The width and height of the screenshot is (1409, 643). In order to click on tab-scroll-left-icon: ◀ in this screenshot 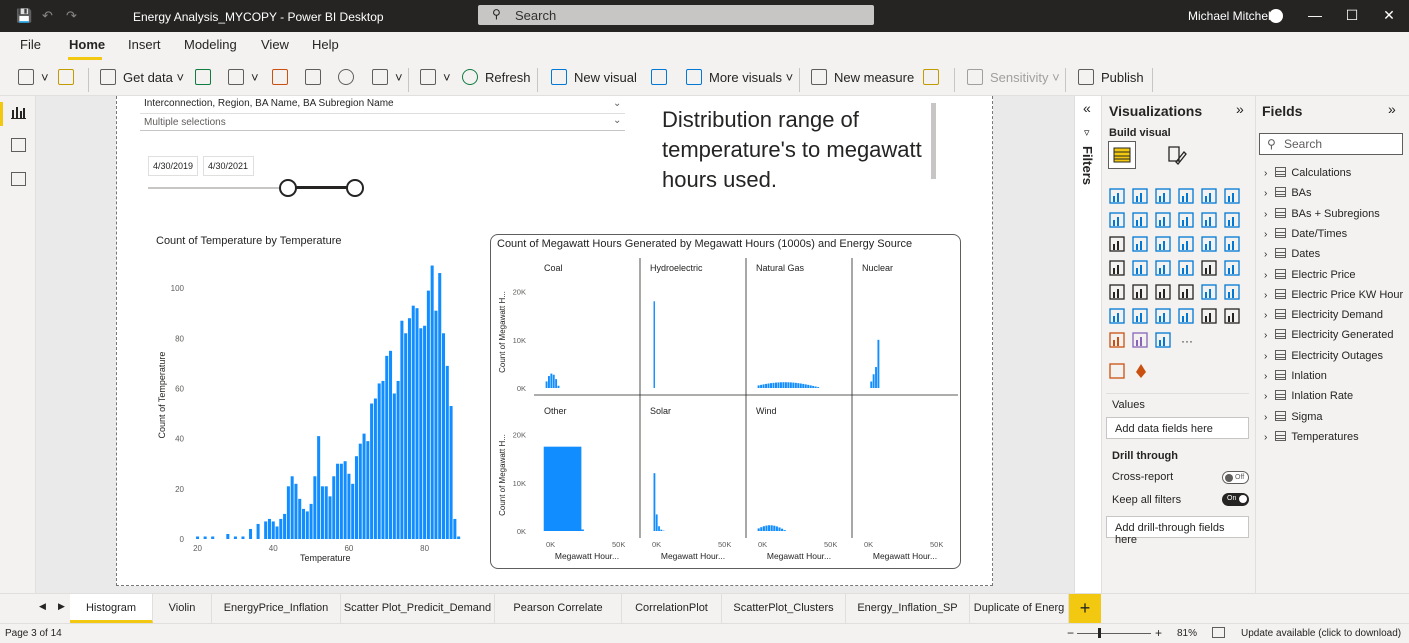, I will do `click(42, 606)`.